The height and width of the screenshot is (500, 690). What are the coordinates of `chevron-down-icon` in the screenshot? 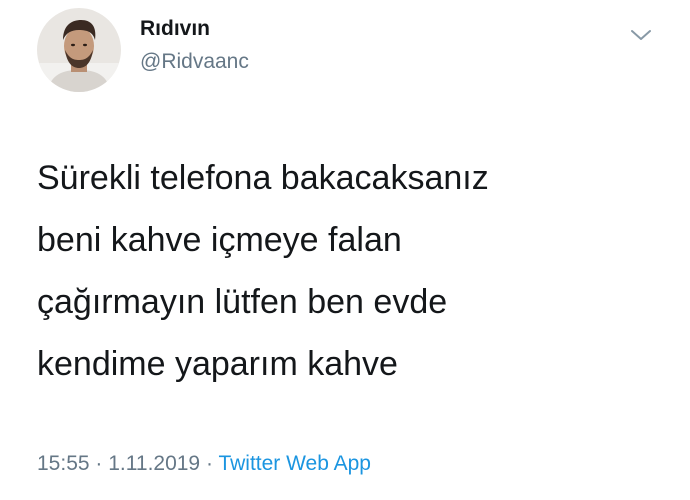 It's located at (641, 35).